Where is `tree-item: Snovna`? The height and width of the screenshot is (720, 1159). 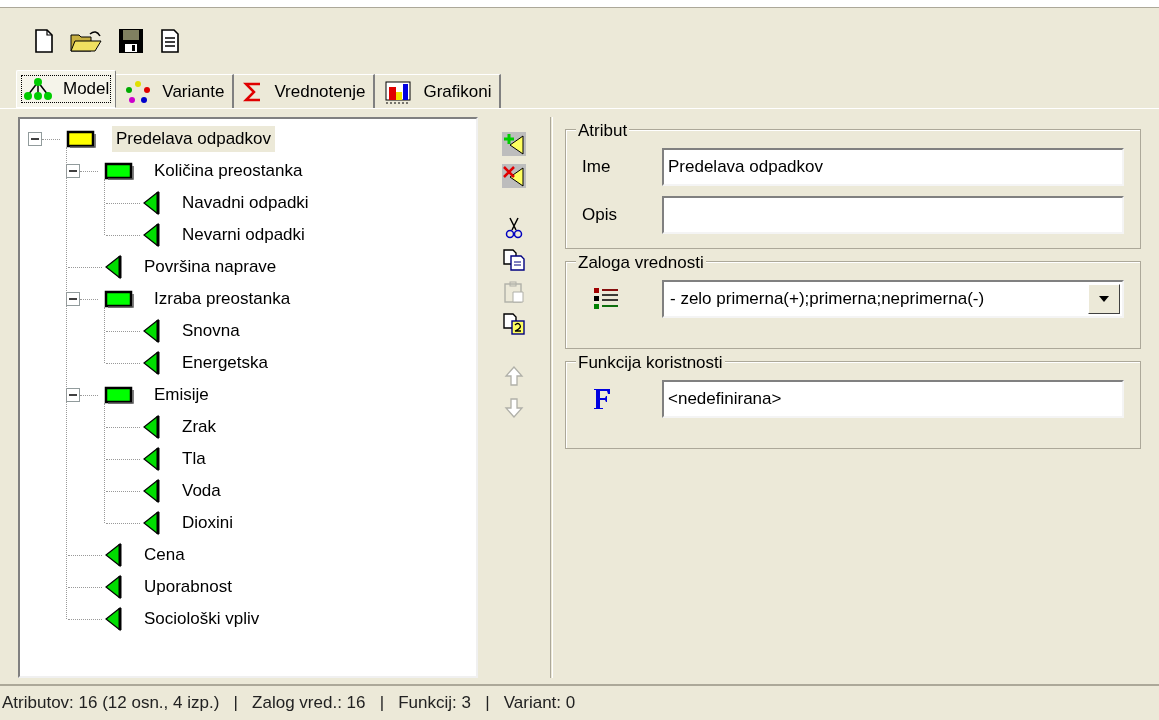 tree-item: Snovna is located at coordinates (211, 331).